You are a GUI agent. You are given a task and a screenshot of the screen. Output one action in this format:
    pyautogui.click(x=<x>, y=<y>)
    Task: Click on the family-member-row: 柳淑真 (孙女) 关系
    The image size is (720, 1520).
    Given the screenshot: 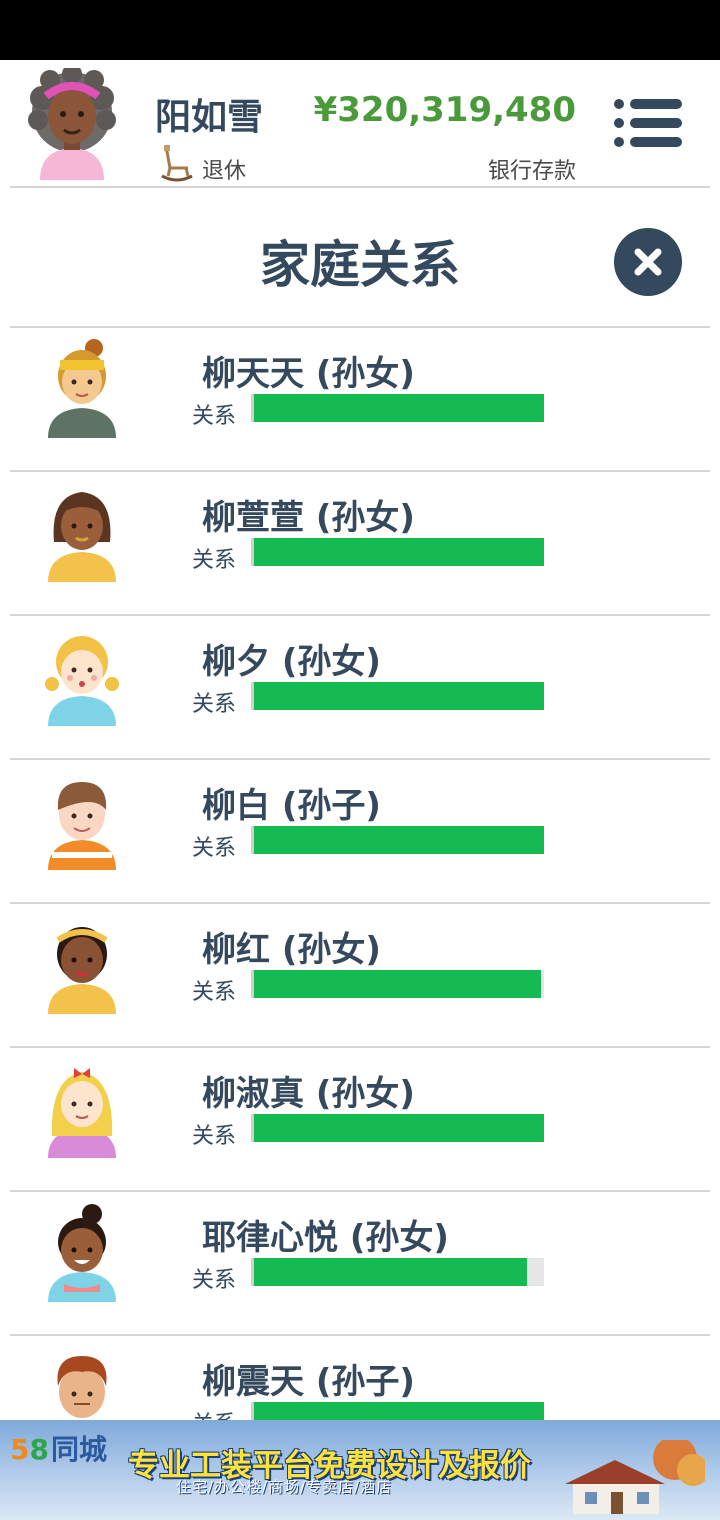 What is the action you would take?
    pyautogui.click(x=360, y=1120)
    